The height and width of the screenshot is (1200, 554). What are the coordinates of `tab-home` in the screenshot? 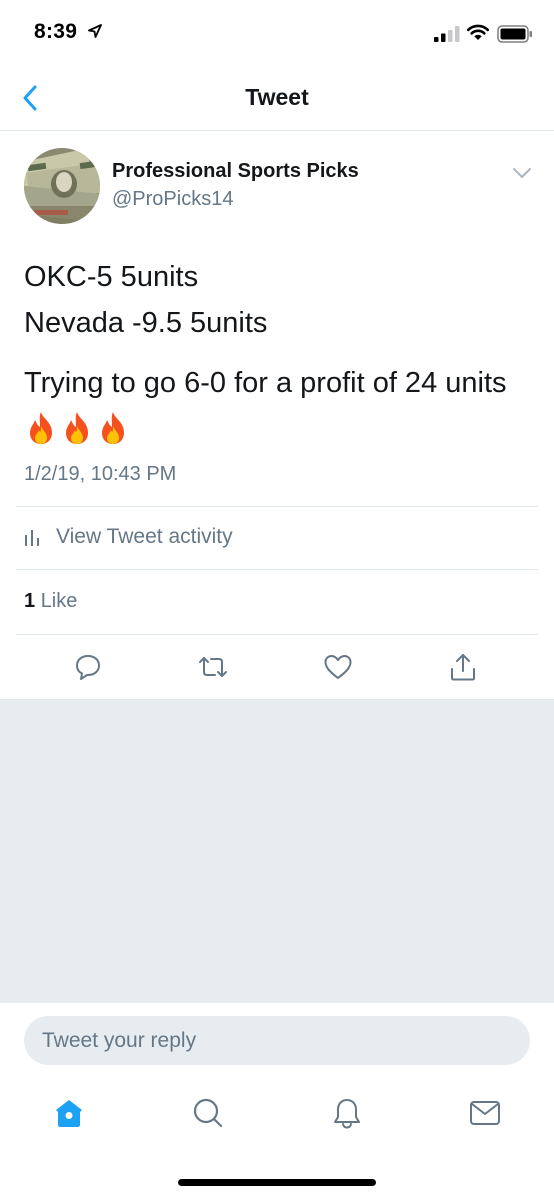 It's located at (69, 1113).